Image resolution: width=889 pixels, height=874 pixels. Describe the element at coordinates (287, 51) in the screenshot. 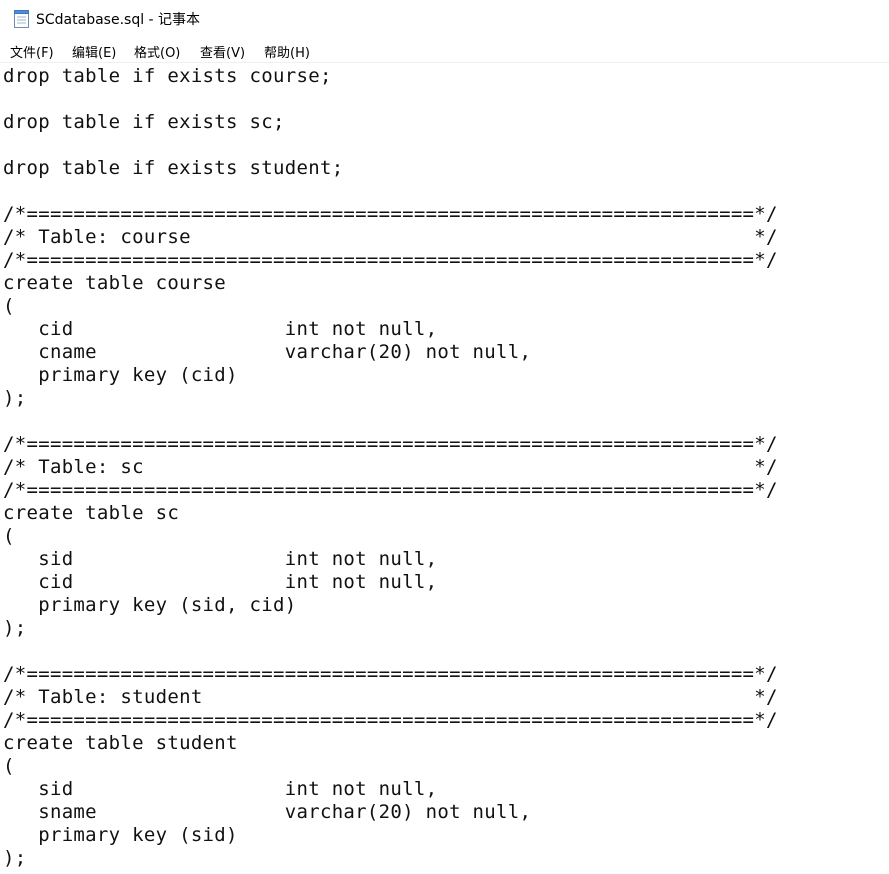

I see `menu-help: 帮助(H)` at that location.